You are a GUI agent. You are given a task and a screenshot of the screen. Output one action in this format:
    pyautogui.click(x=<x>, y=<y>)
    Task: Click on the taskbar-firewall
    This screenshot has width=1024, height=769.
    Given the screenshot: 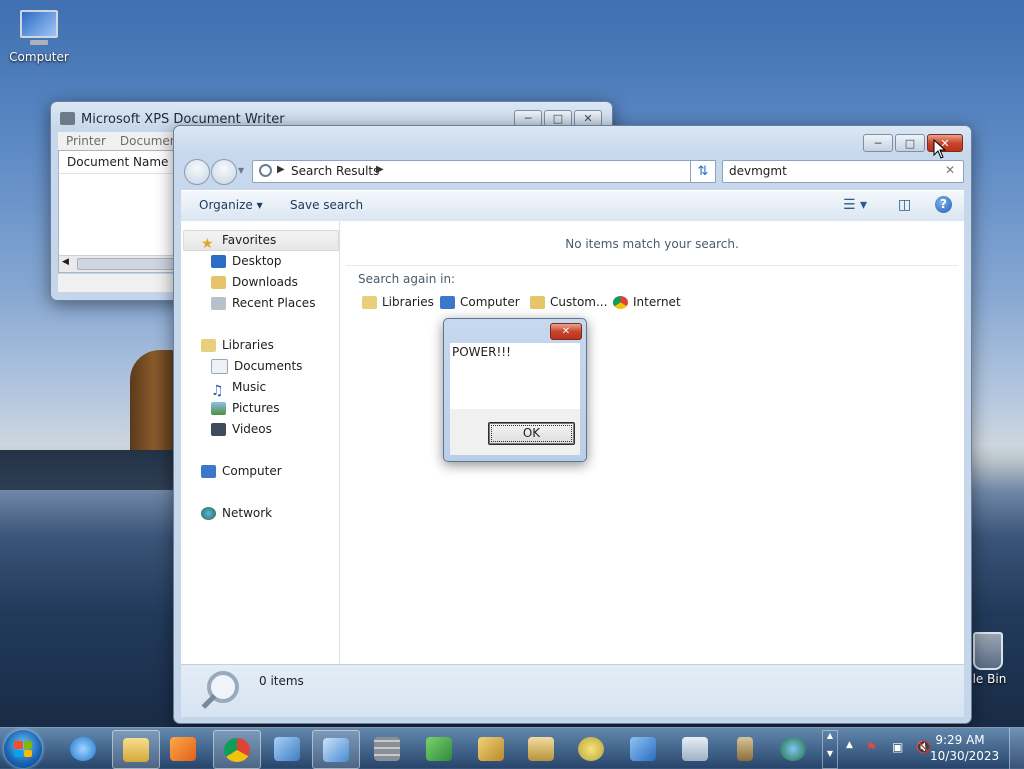 What is the action you would take?
    pyautogui.click(x=387, y=748)
    